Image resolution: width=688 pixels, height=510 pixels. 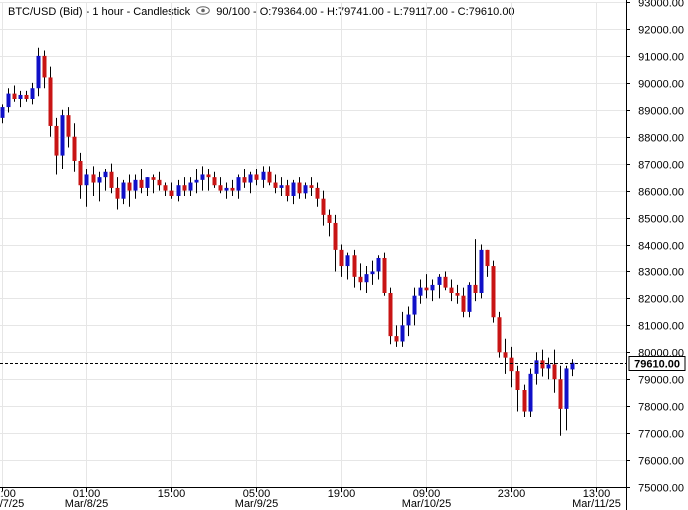 What do you see at coordinates (661, 31) in the screenshot?
I see `price-tick-label: 92000.00` at bounding box center [661, 31].